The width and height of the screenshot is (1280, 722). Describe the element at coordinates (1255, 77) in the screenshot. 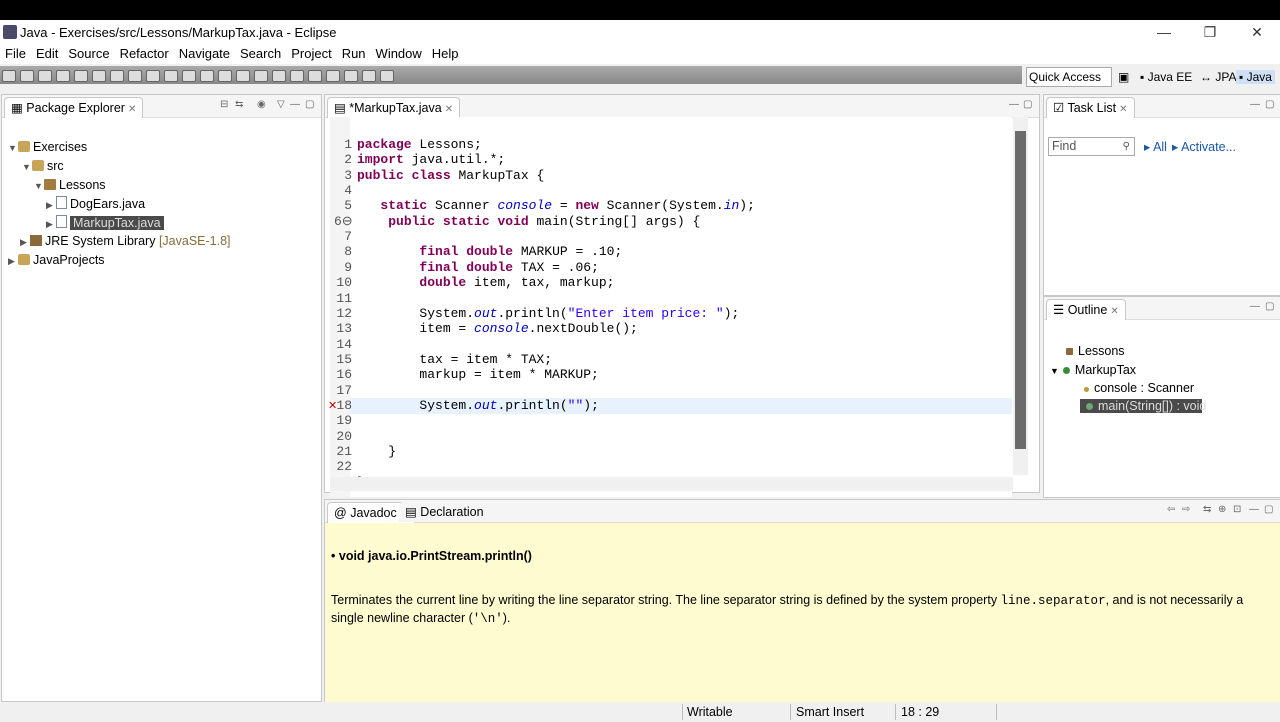

I see `perspective-java: ▪ Java` at that location.